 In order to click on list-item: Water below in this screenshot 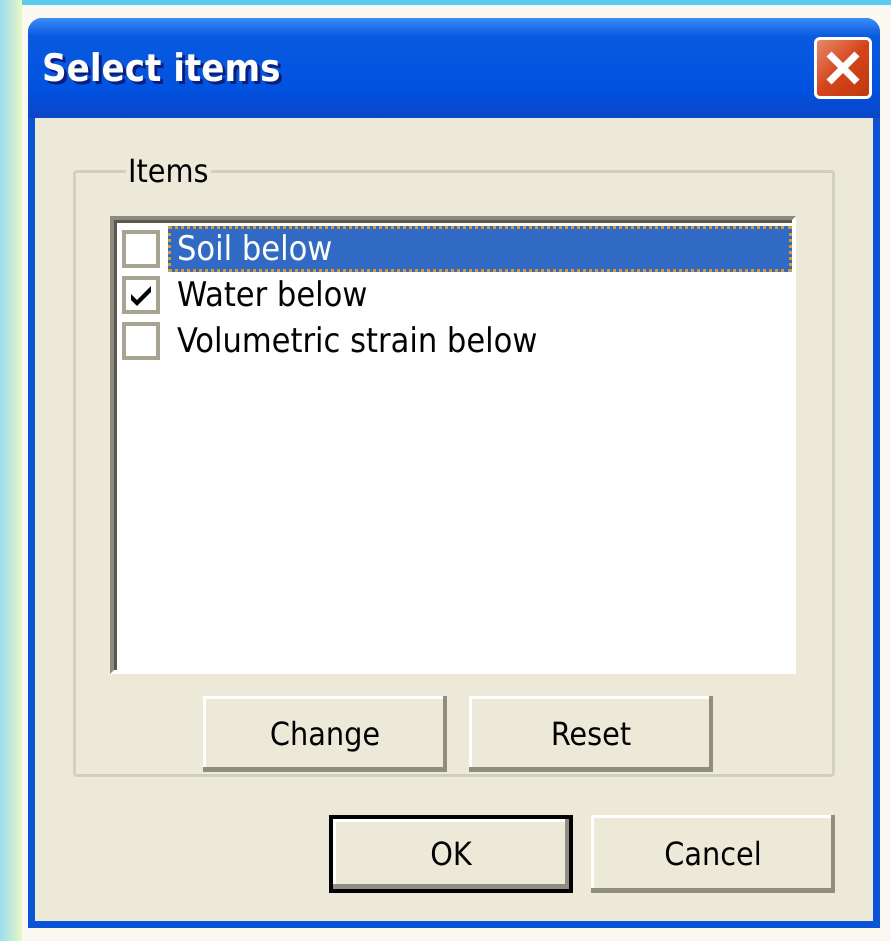, I will do `click(480, 295)`.